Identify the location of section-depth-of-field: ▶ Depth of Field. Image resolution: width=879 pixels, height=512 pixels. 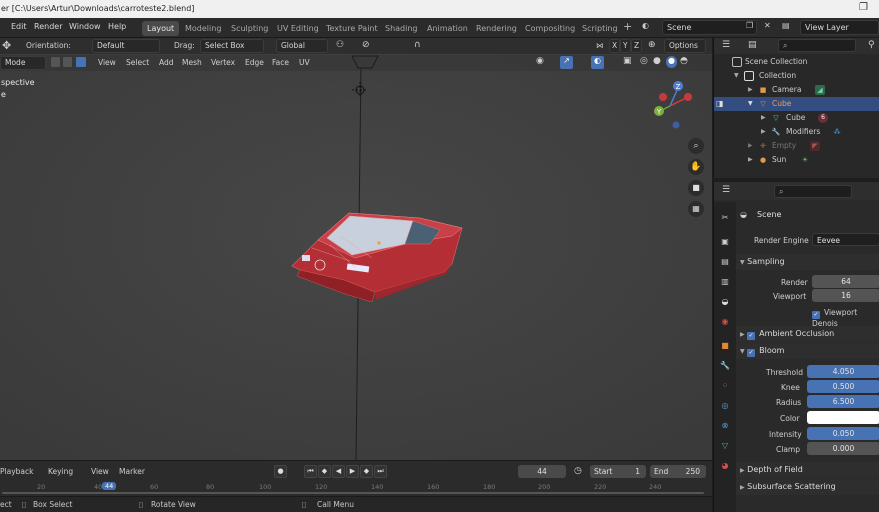
(807, 470).